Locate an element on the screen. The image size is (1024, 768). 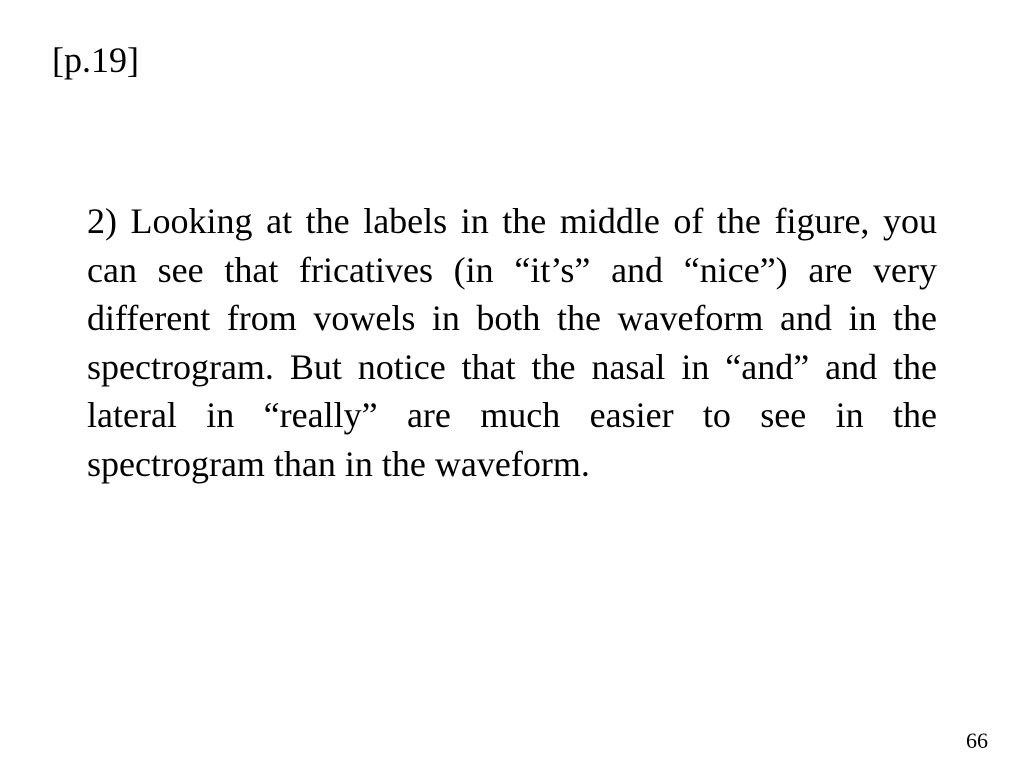
page-reference: [p.19] is located at coordinates (95, 60).